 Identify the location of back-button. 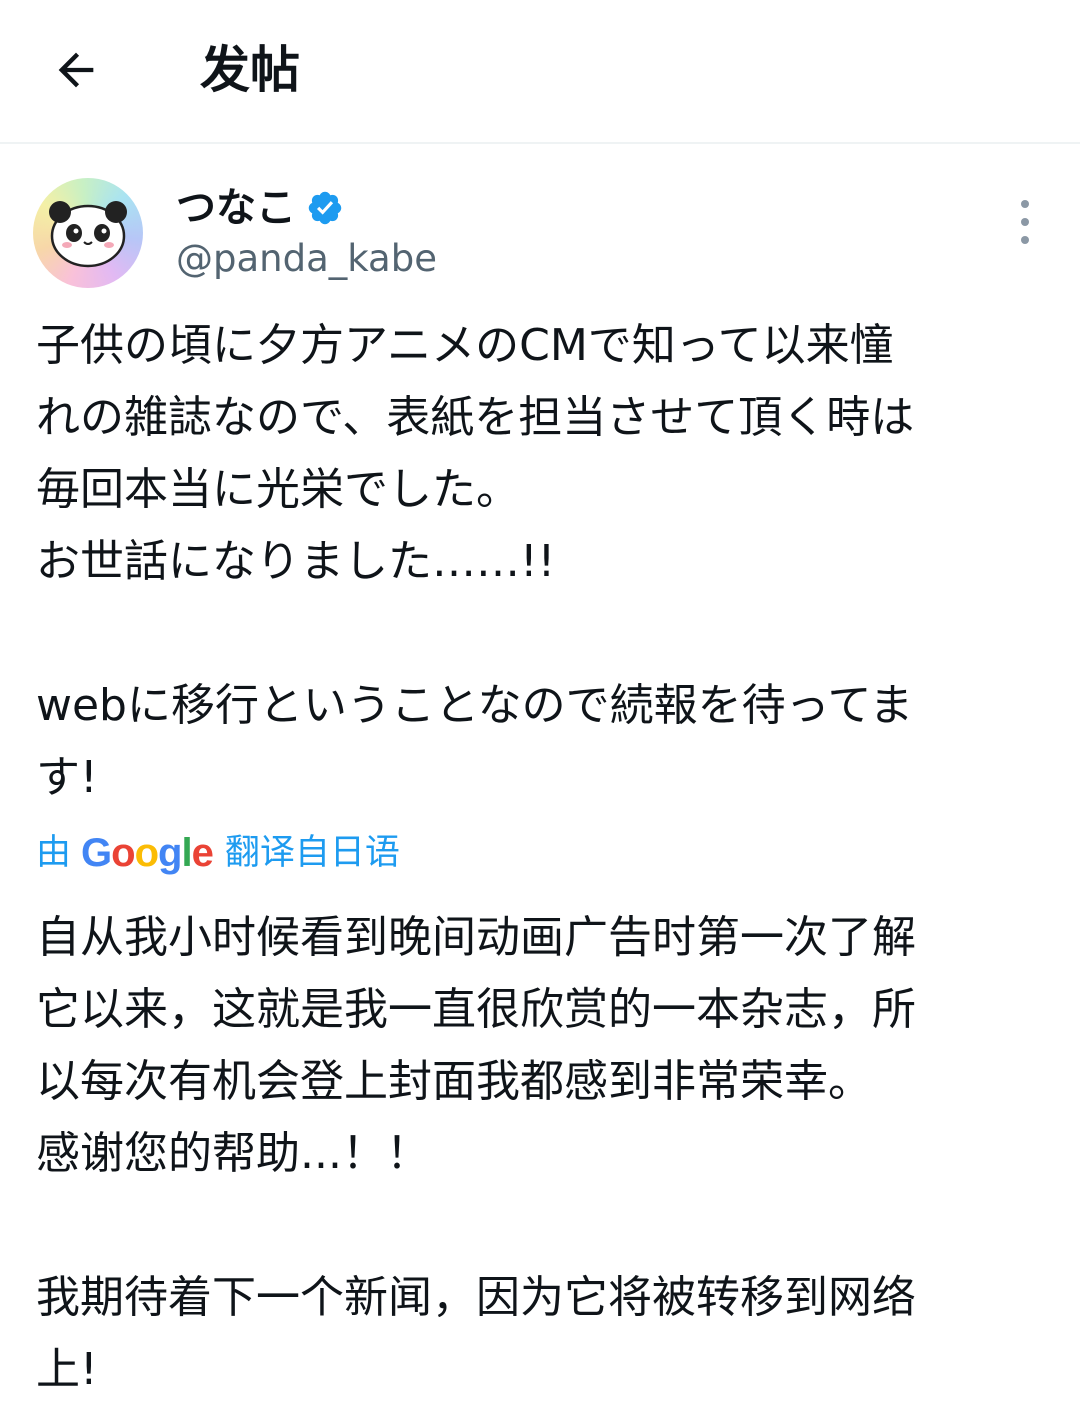
(76, 70).